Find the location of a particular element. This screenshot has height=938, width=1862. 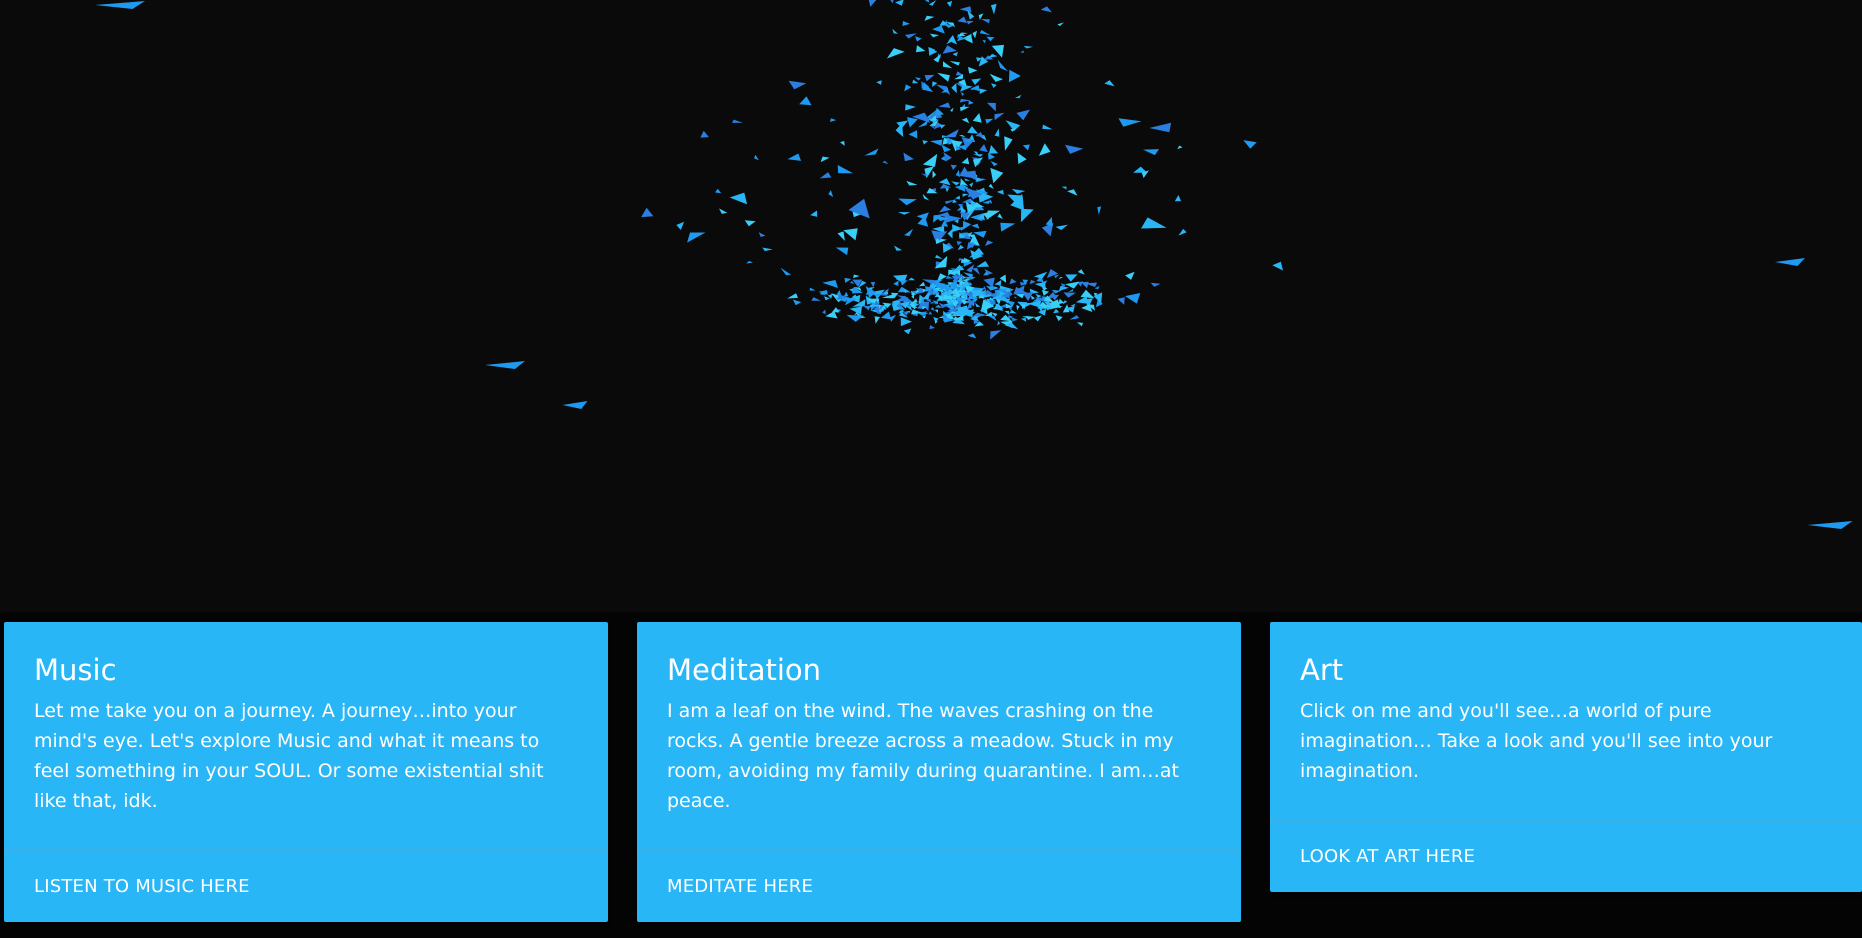

card-title-meditation: Meditation is located at coordinates (744, 670).